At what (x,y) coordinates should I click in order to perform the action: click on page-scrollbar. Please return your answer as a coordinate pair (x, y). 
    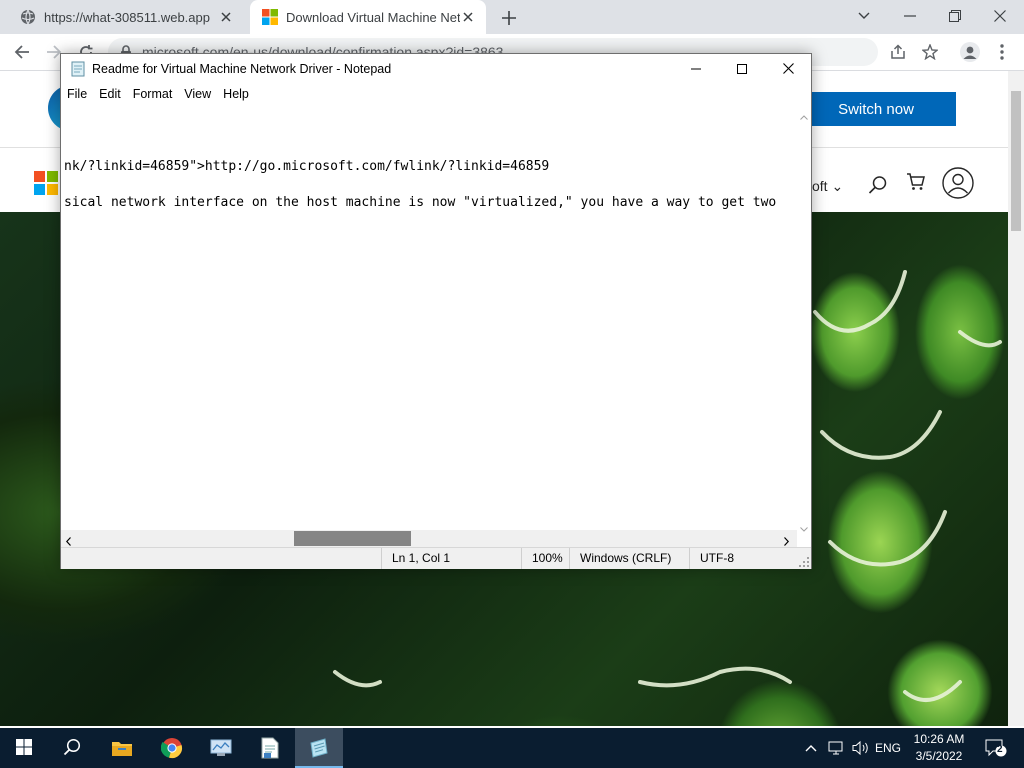
    Looking at the image, I should click on (1016, 398).